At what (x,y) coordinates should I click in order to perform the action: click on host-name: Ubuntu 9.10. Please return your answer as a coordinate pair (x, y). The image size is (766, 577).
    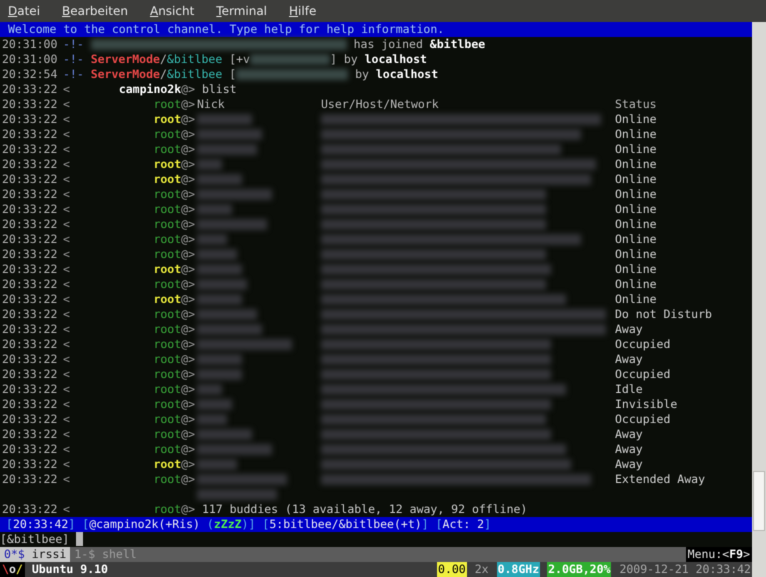
    Looking at the image, I should click on (70, 569).